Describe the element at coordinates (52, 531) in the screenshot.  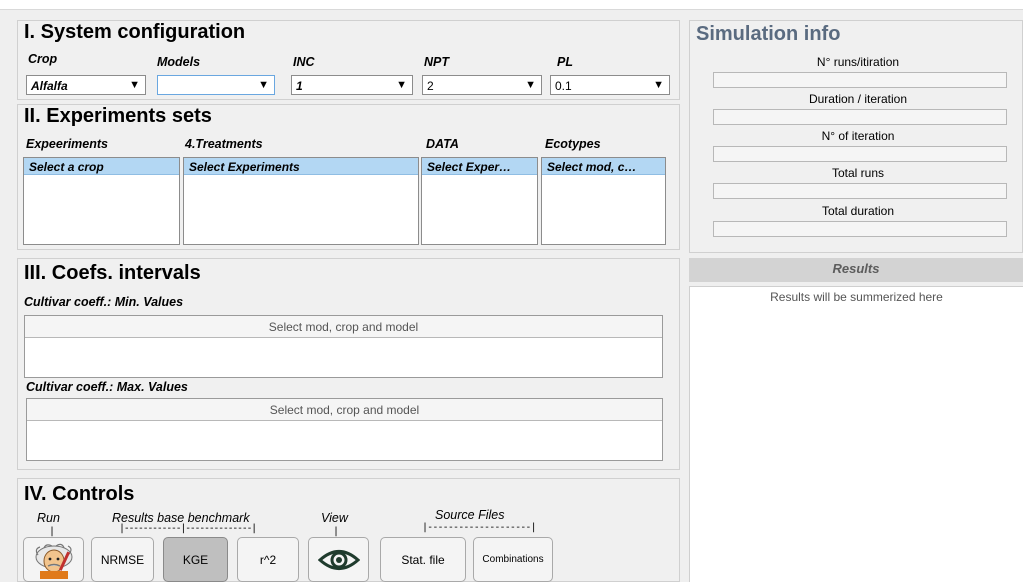
I see `run-tick: |` at that location.